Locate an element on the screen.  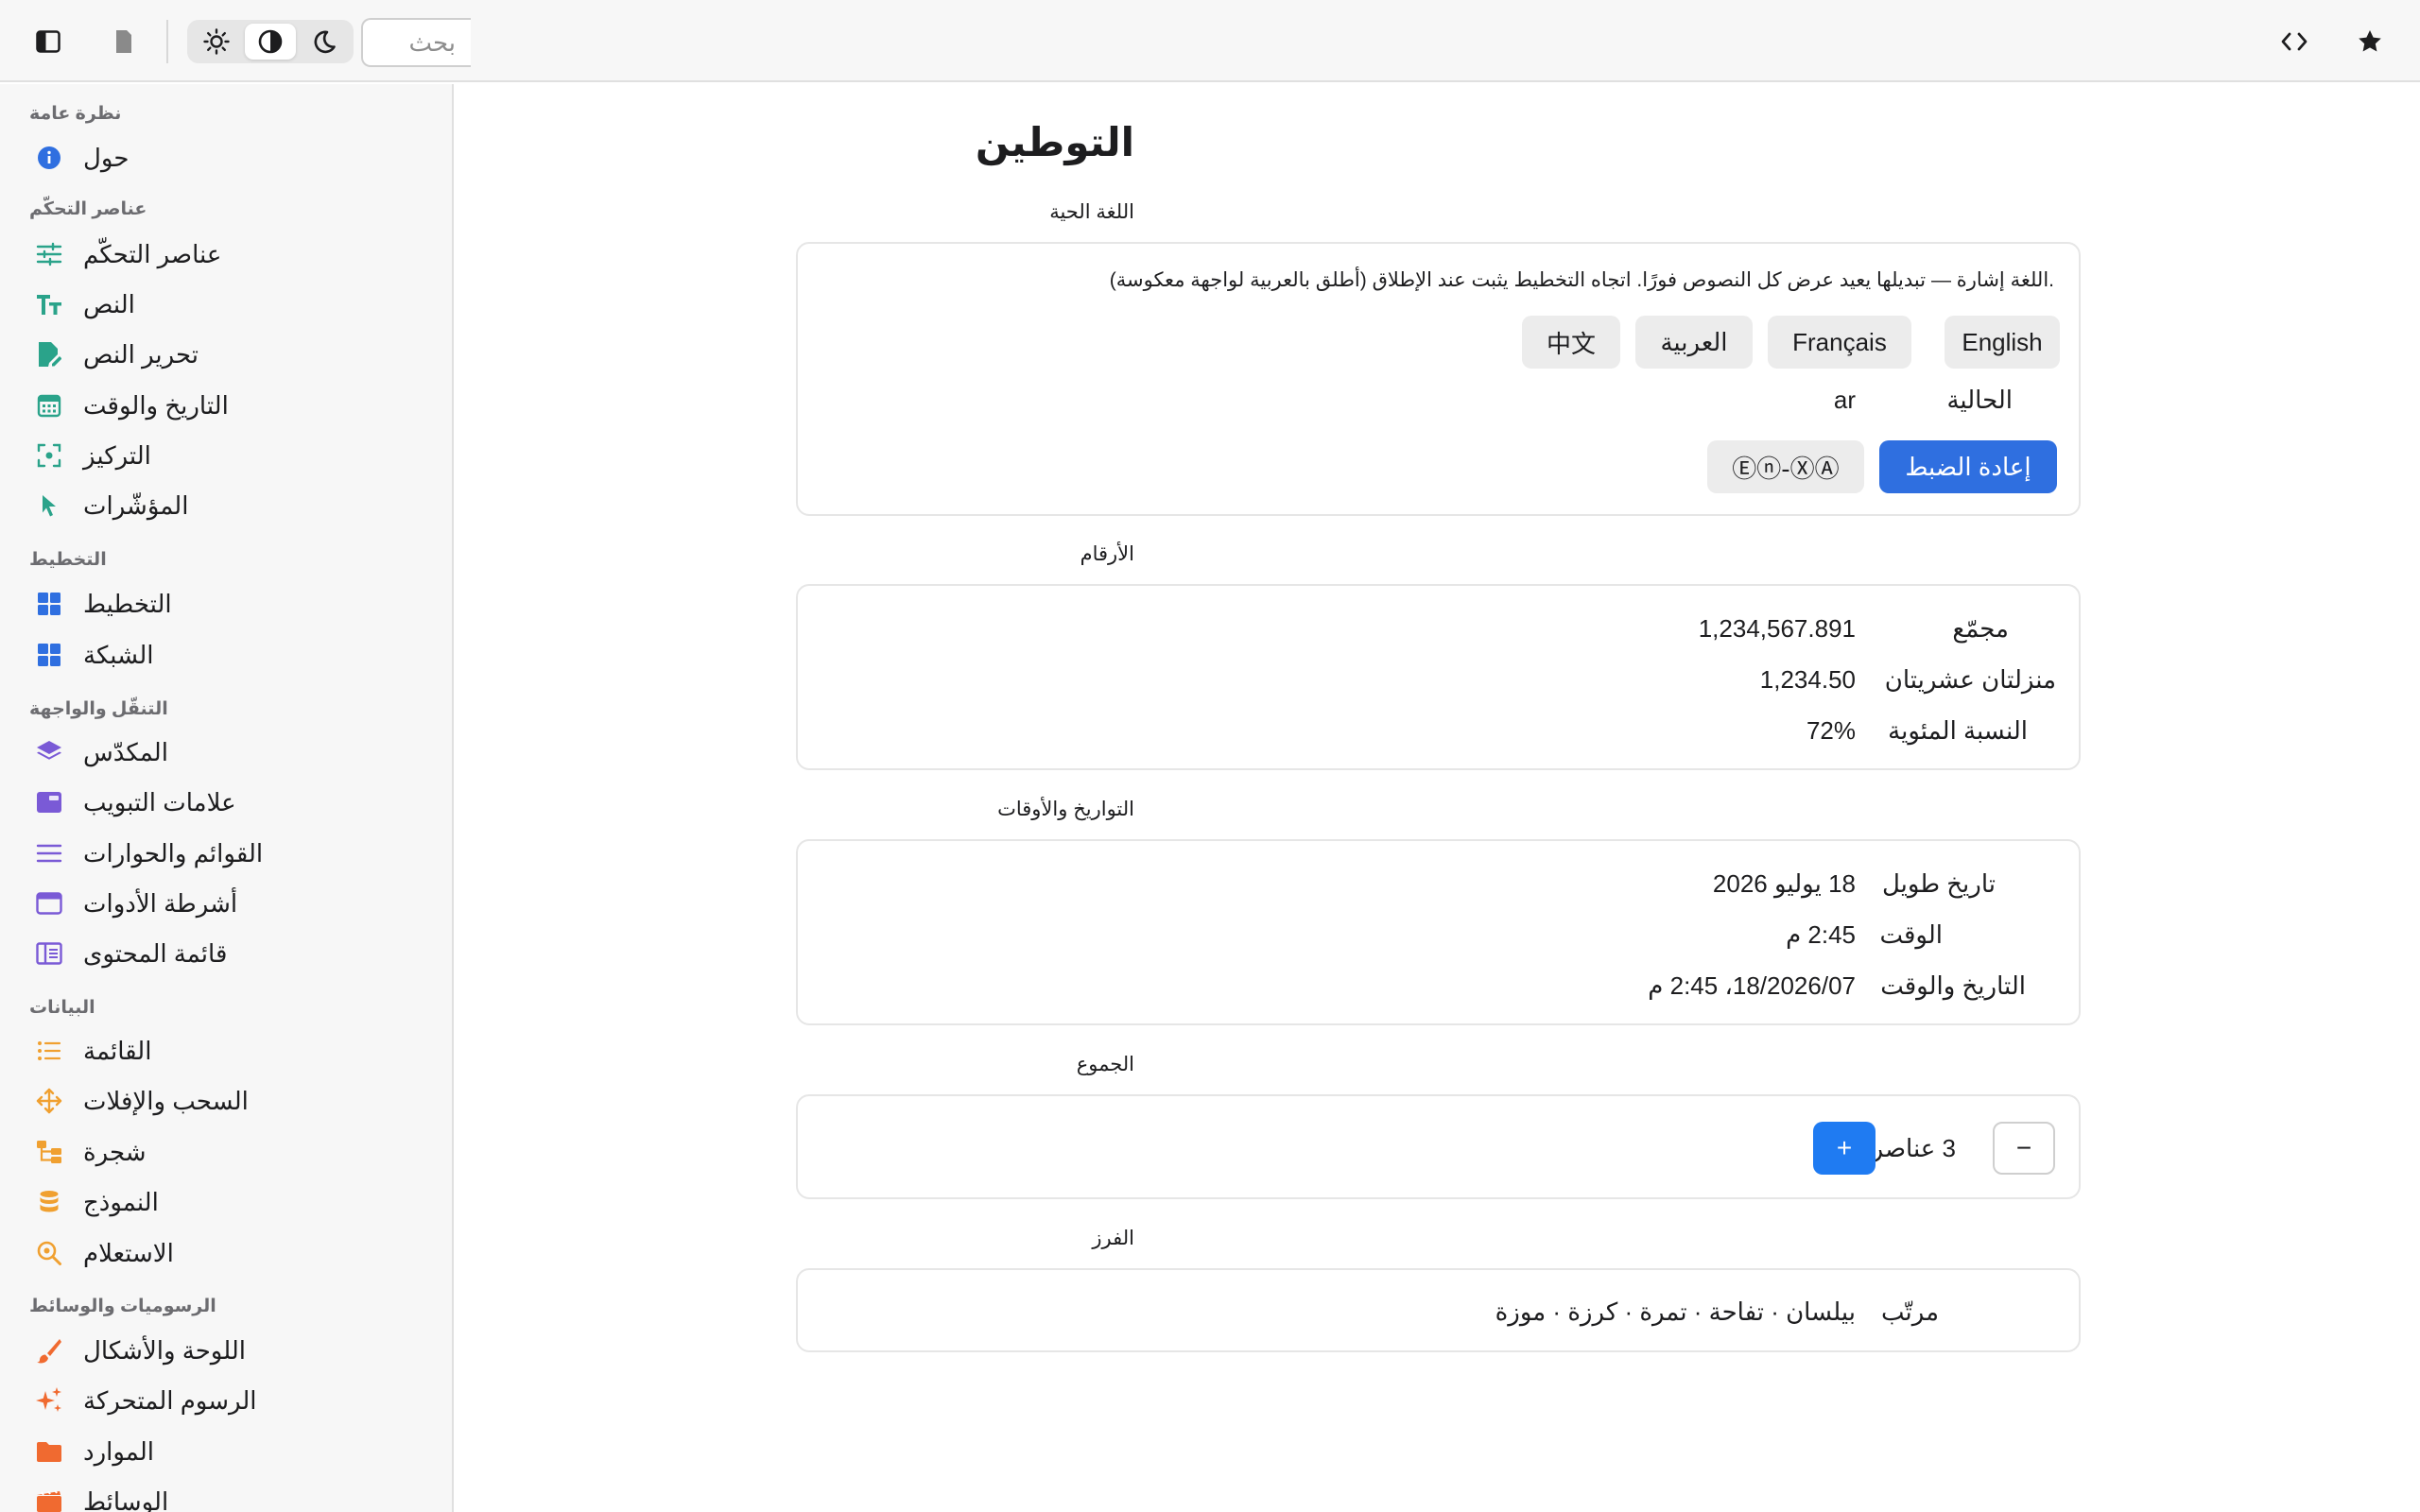
sidebar-item-date-time: التاريخ والوقت is located at coordinates (226, 405).